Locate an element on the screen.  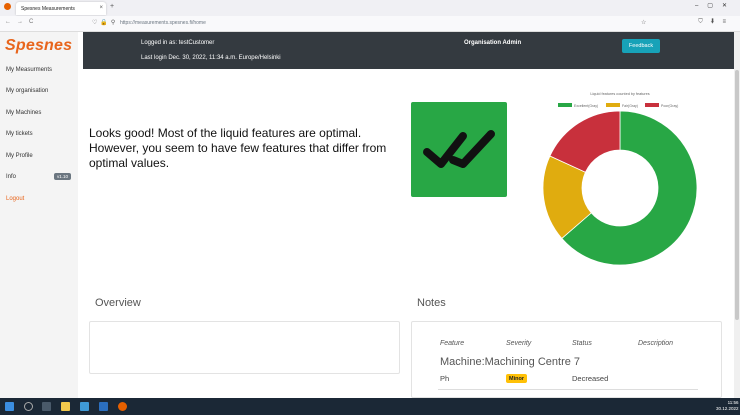
task-view-icon is located at coordinates (46, 406).